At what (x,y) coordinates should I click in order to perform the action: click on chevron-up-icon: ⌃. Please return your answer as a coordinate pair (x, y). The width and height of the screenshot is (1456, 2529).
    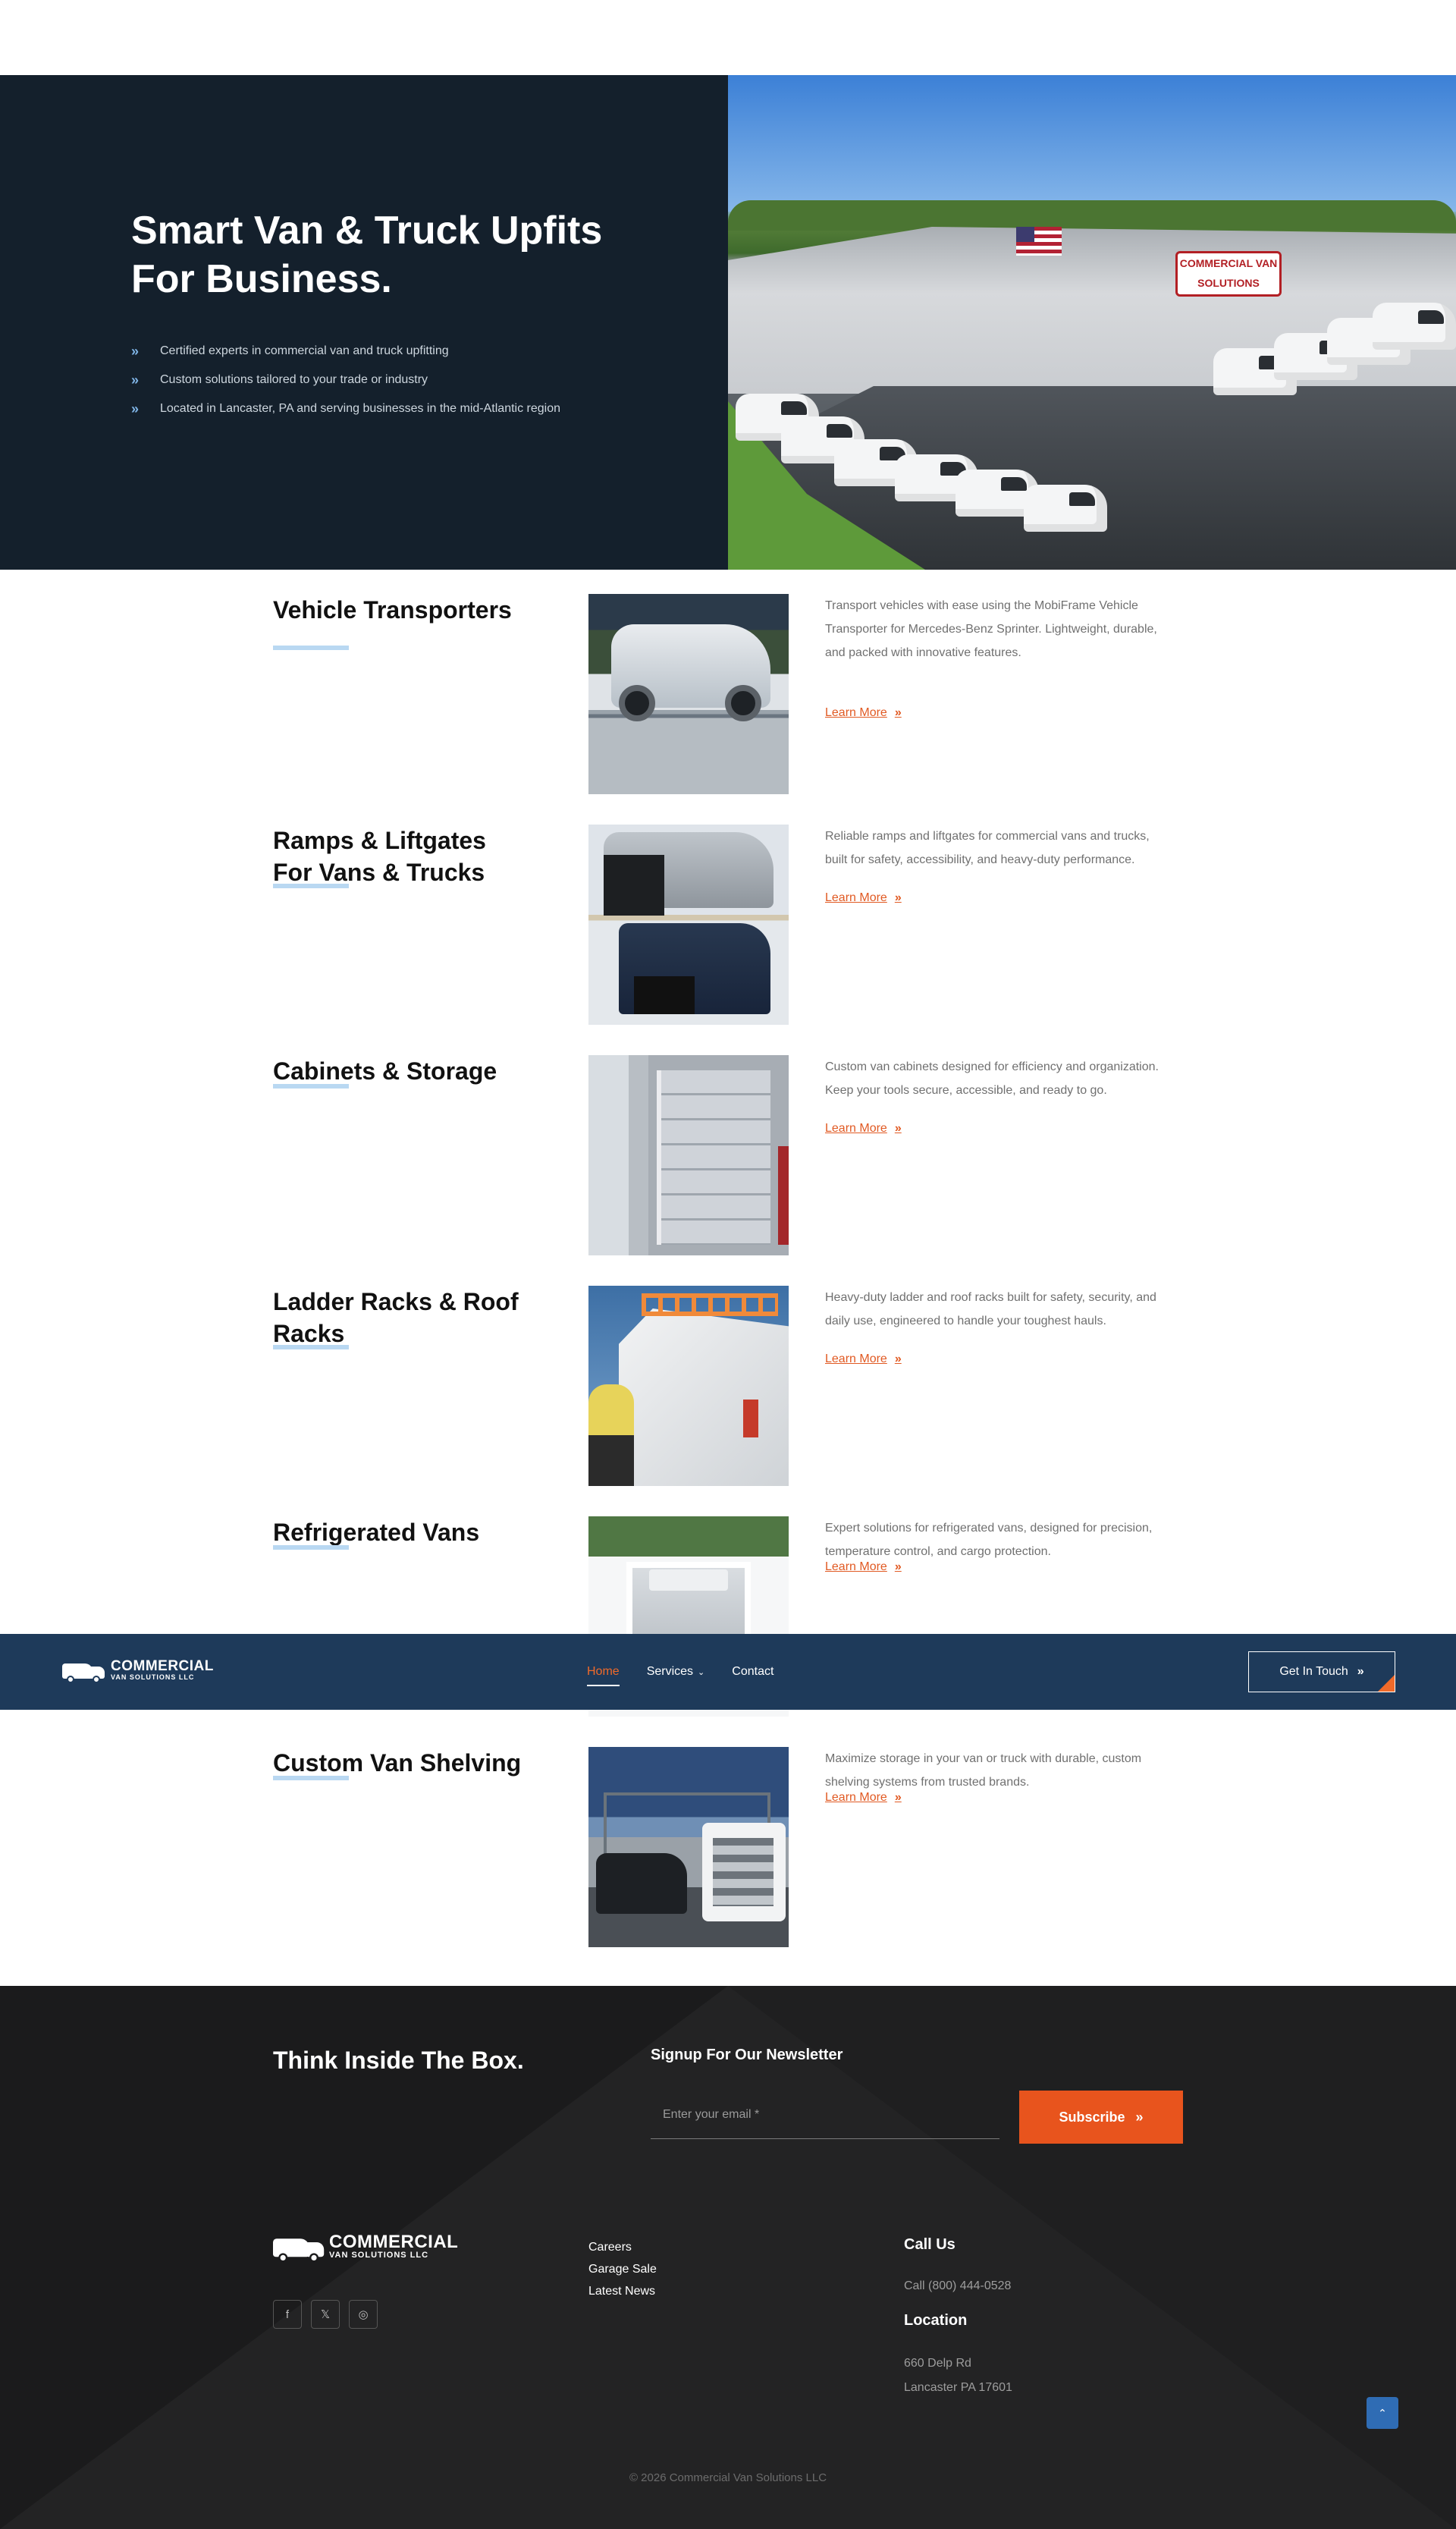
    Looking at the image, I should click on (1382, 2412).